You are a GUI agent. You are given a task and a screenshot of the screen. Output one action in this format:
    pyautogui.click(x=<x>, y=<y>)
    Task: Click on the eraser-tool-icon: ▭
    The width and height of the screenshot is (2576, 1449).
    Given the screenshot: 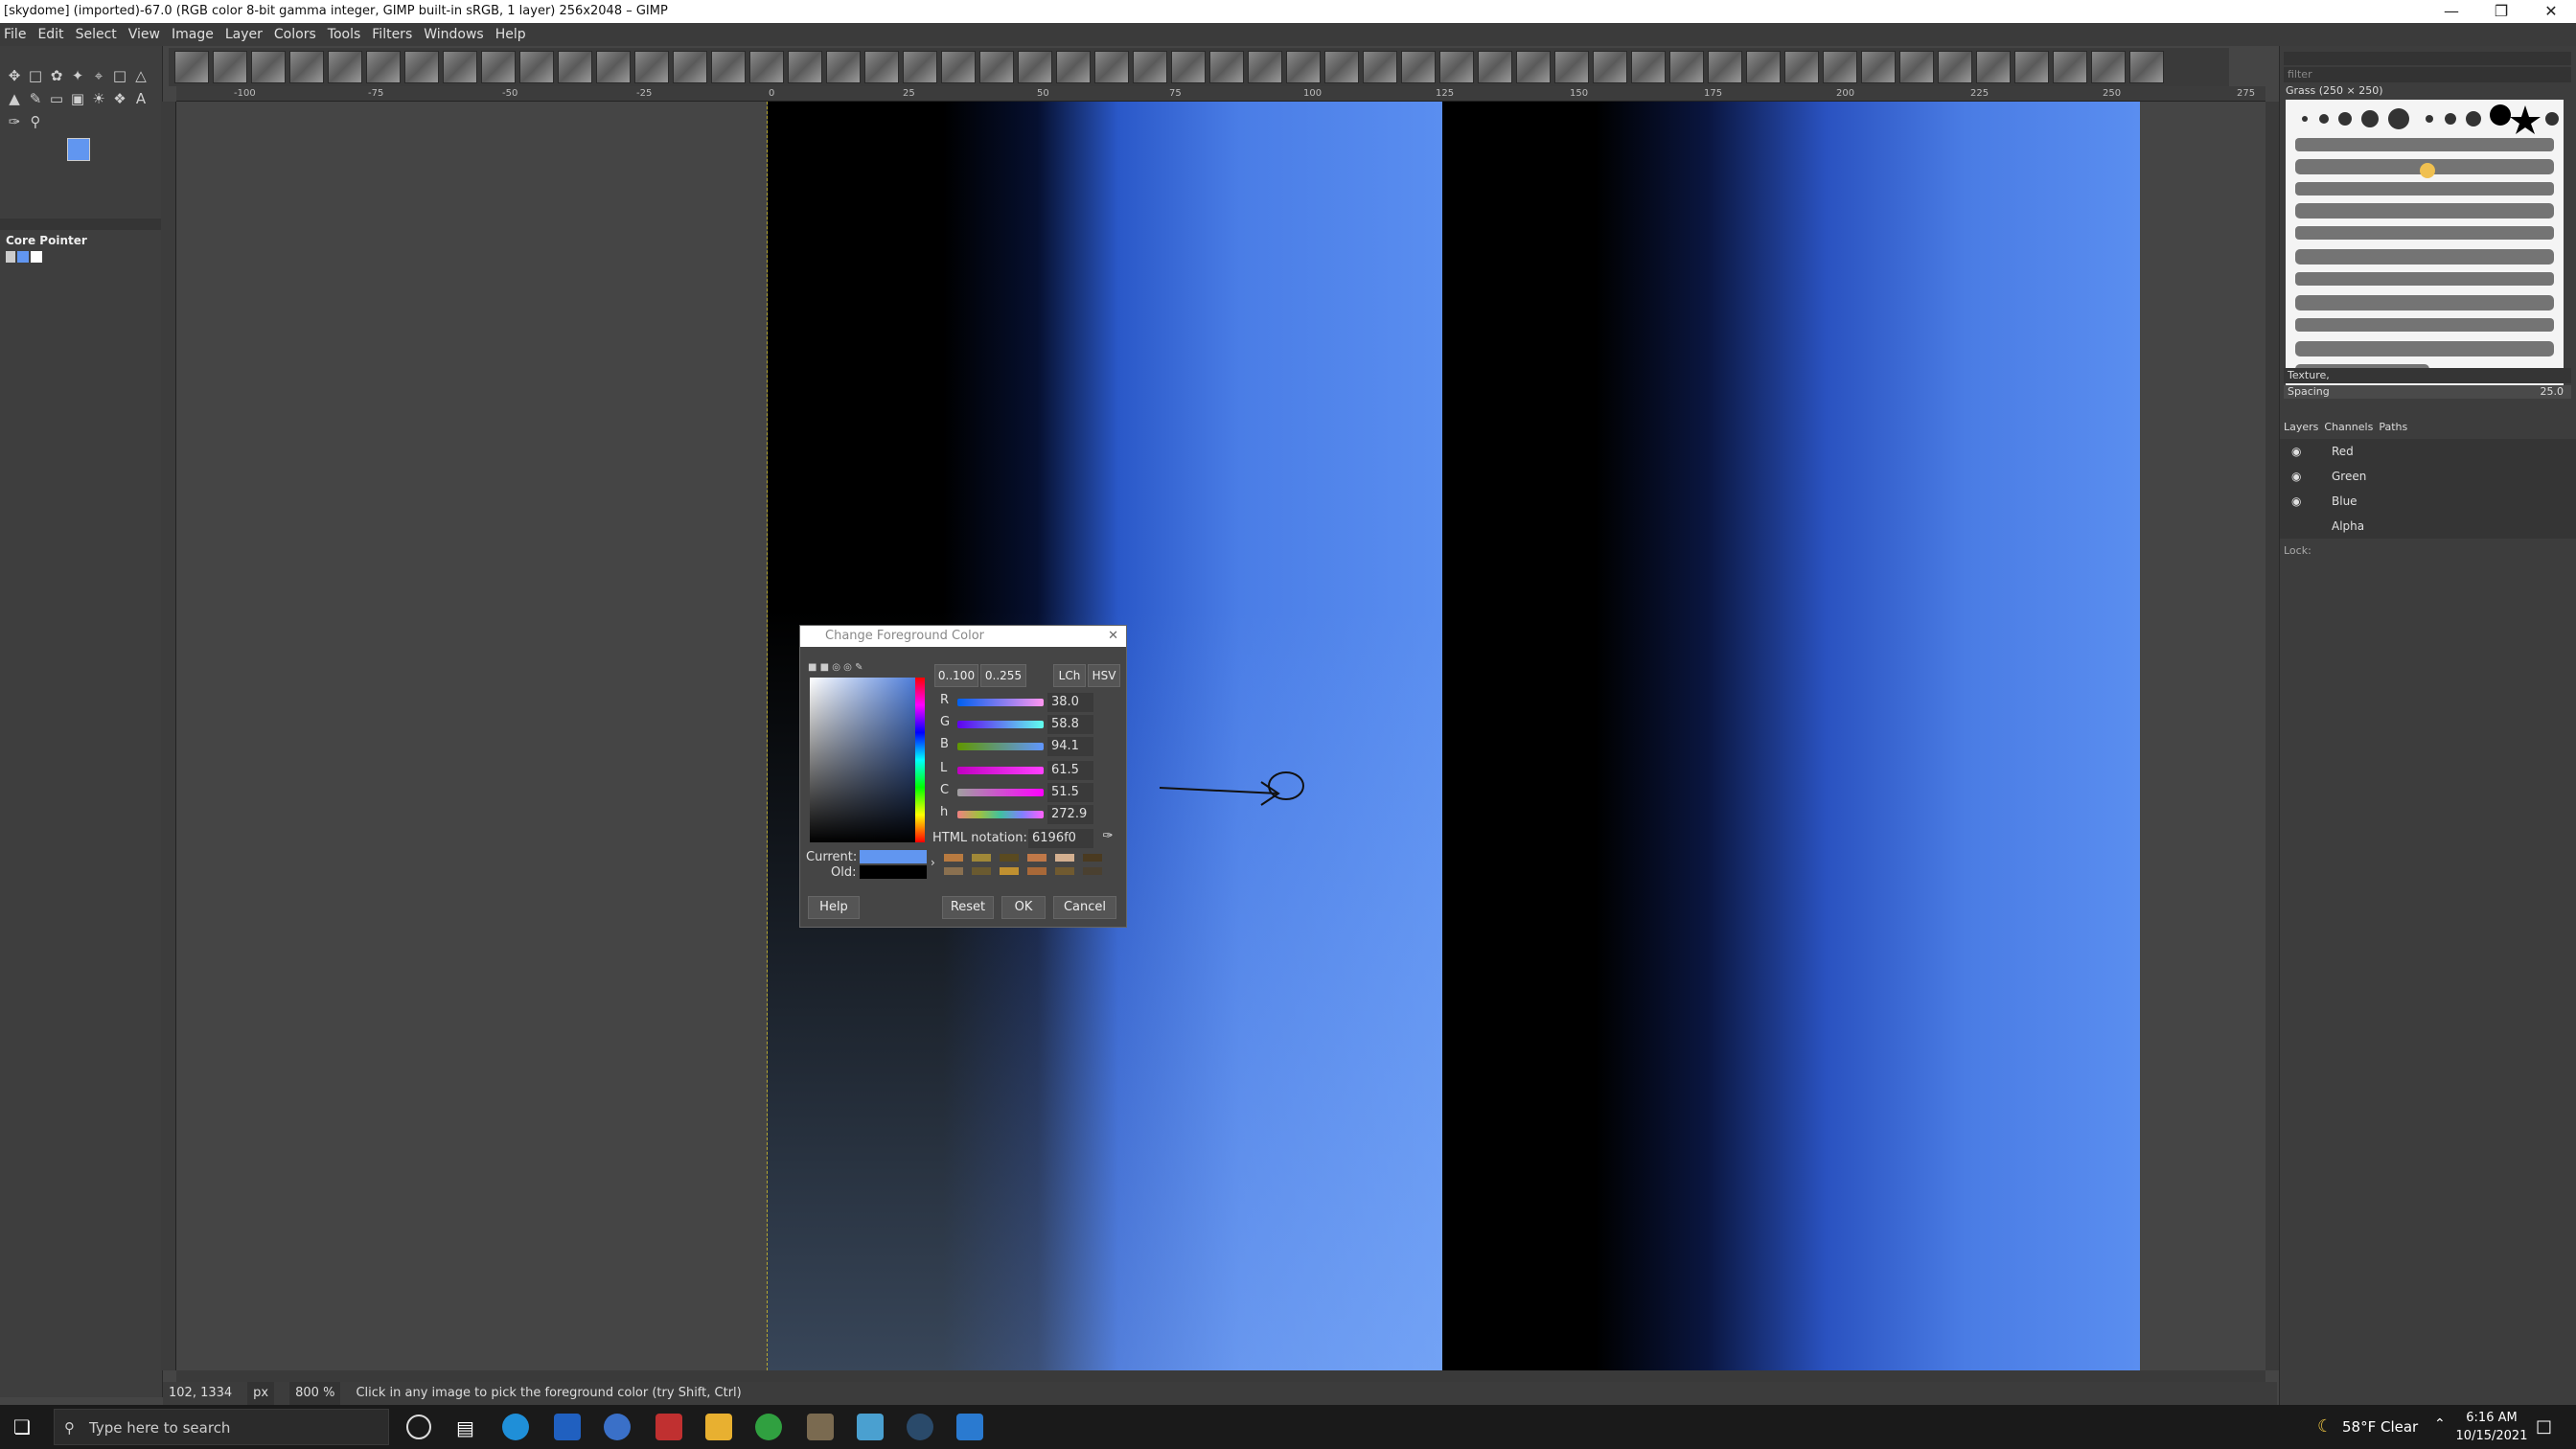 What is the action you would take?
    pyautogui.click(x=56, y=98)
    